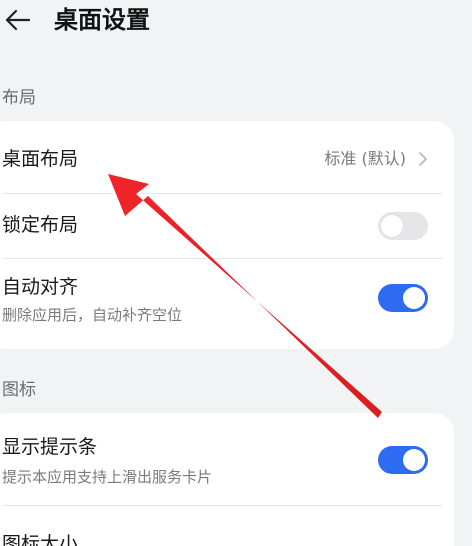  Describe the element at coordinates (227, 157) in the screenshot. I see `row-desktop-layout: 桌面布局 标准 (默认)` at that location.